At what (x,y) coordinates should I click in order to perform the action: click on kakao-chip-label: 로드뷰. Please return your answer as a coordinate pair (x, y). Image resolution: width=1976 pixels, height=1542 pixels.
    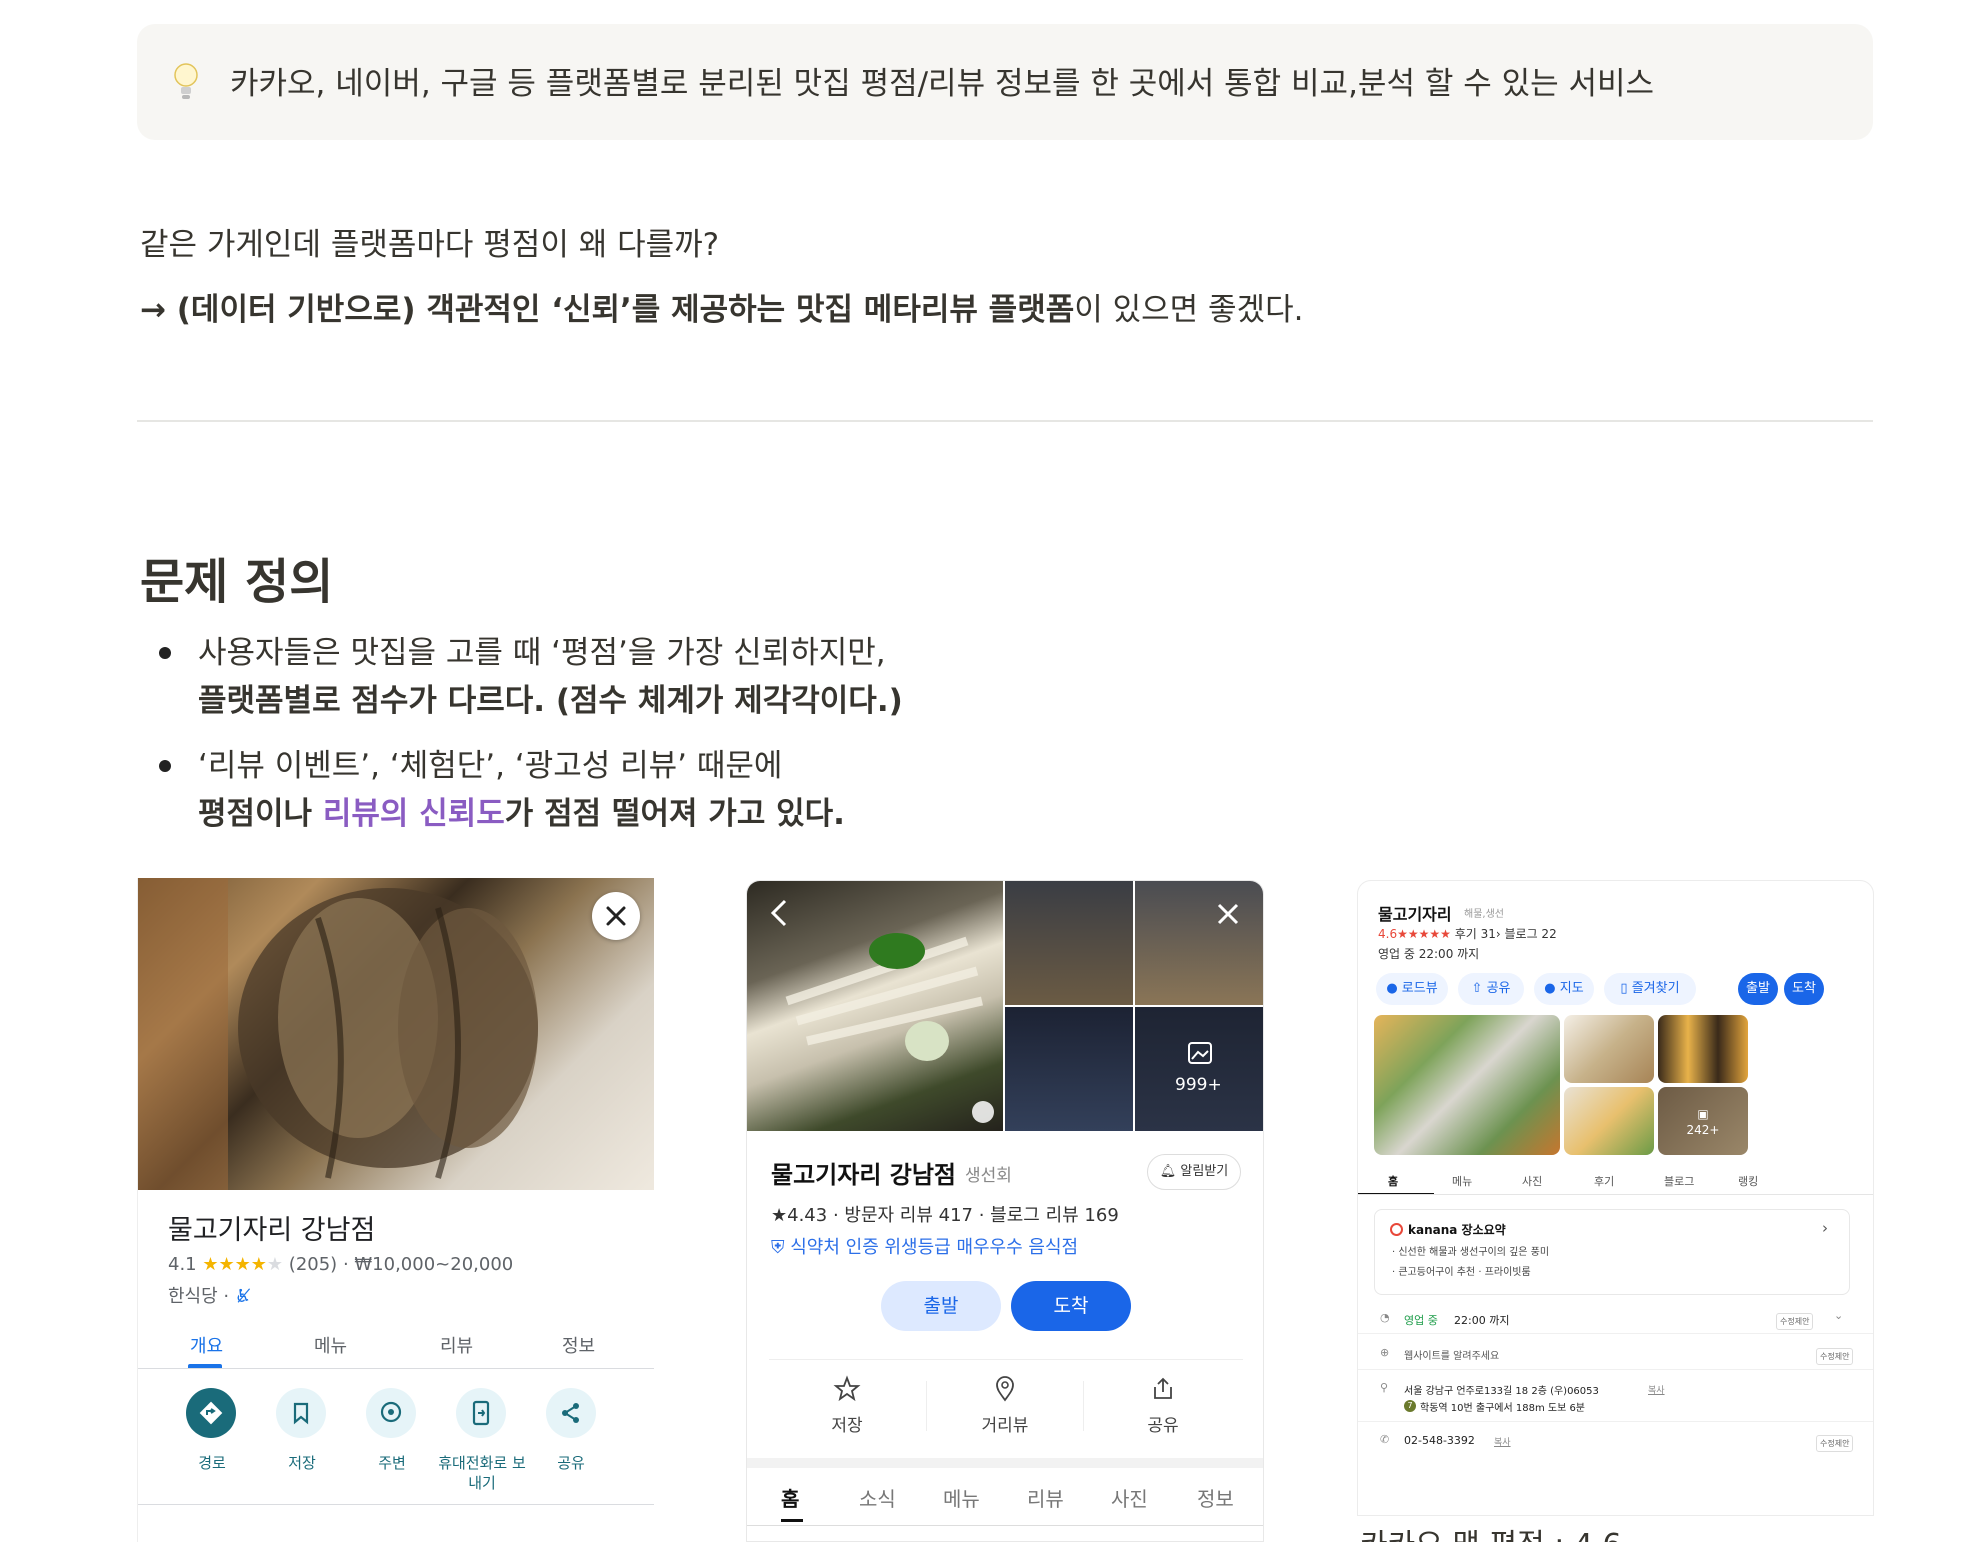
    Looking at the image, I should click on (1419, 988).